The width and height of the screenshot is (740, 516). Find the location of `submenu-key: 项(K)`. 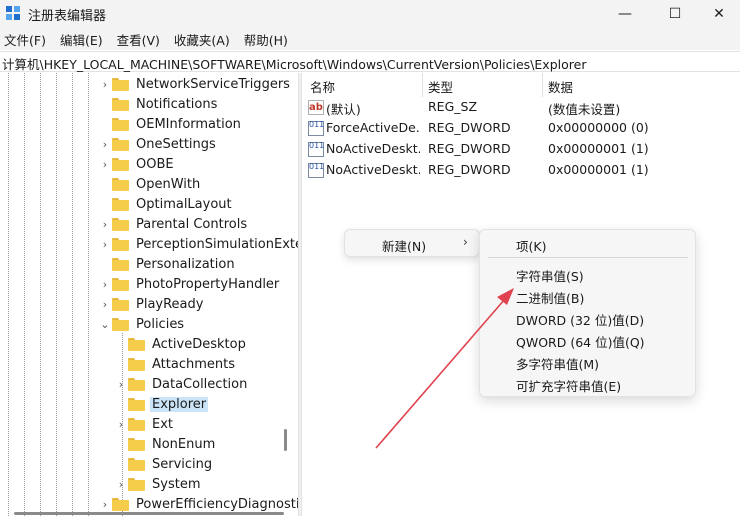

submenu-key: 项(K) is located at coordinates (531, 245).